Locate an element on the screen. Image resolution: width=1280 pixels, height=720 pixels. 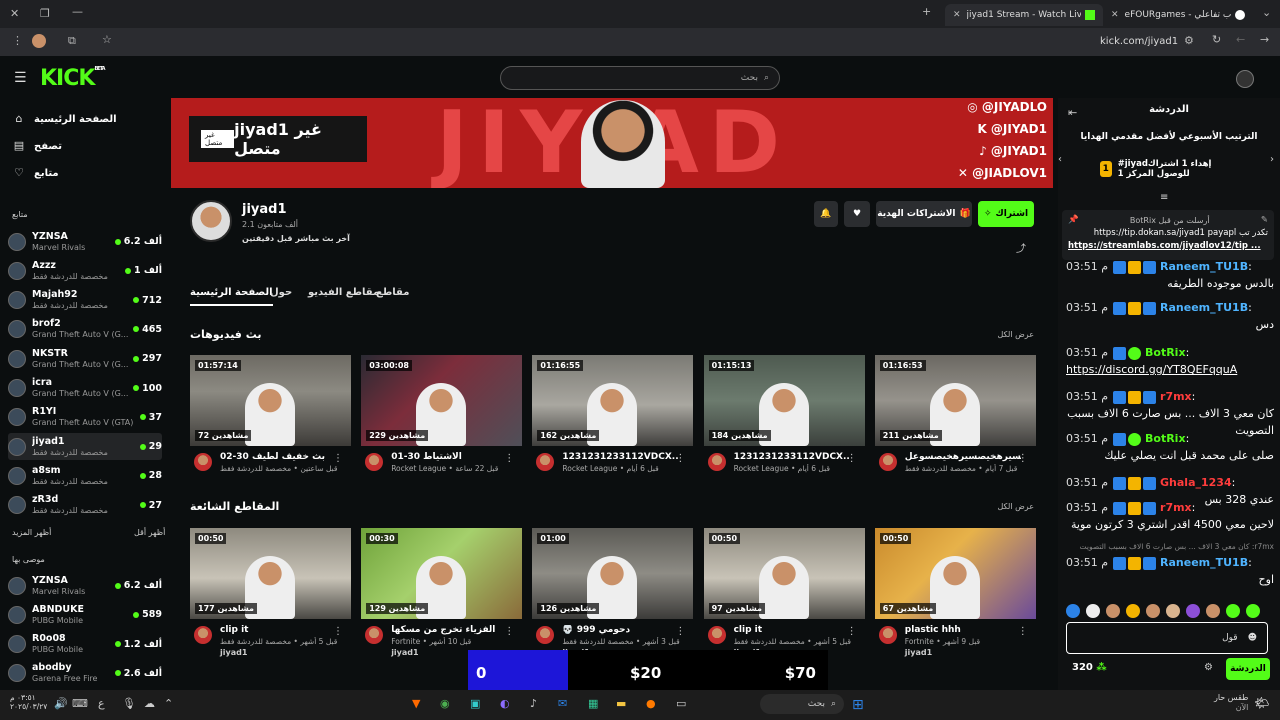
follow-heart-button: ♥ is located at coordinates (857, 214).